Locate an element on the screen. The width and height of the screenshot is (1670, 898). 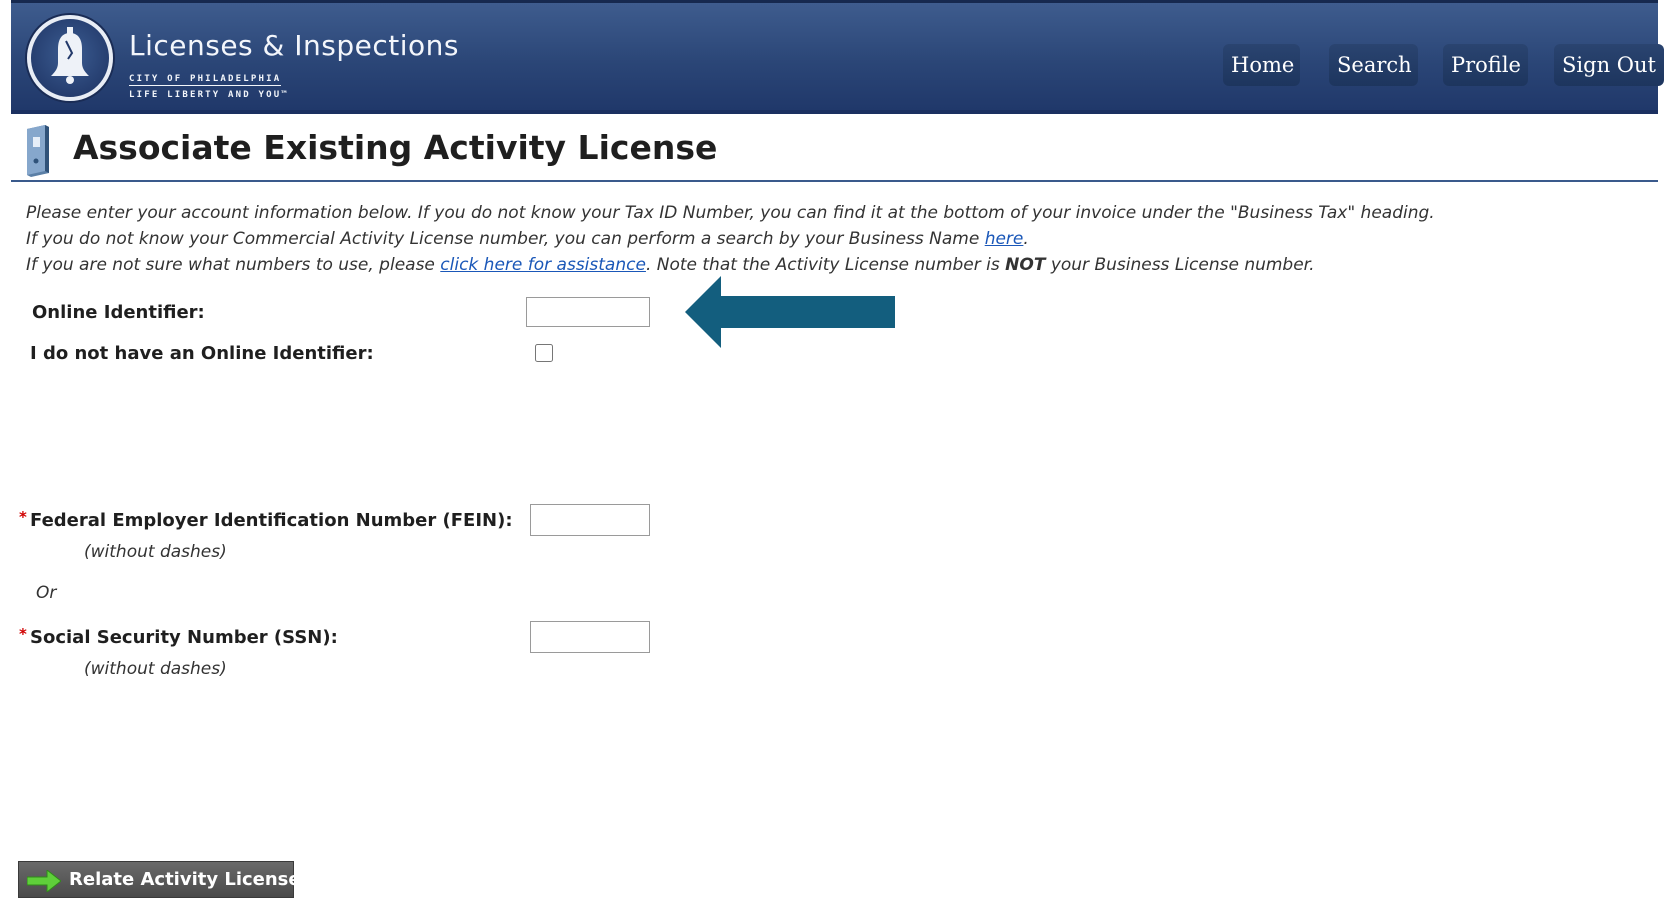
brand-title: Licenses & Inspections is located at coordinates (294, 45).